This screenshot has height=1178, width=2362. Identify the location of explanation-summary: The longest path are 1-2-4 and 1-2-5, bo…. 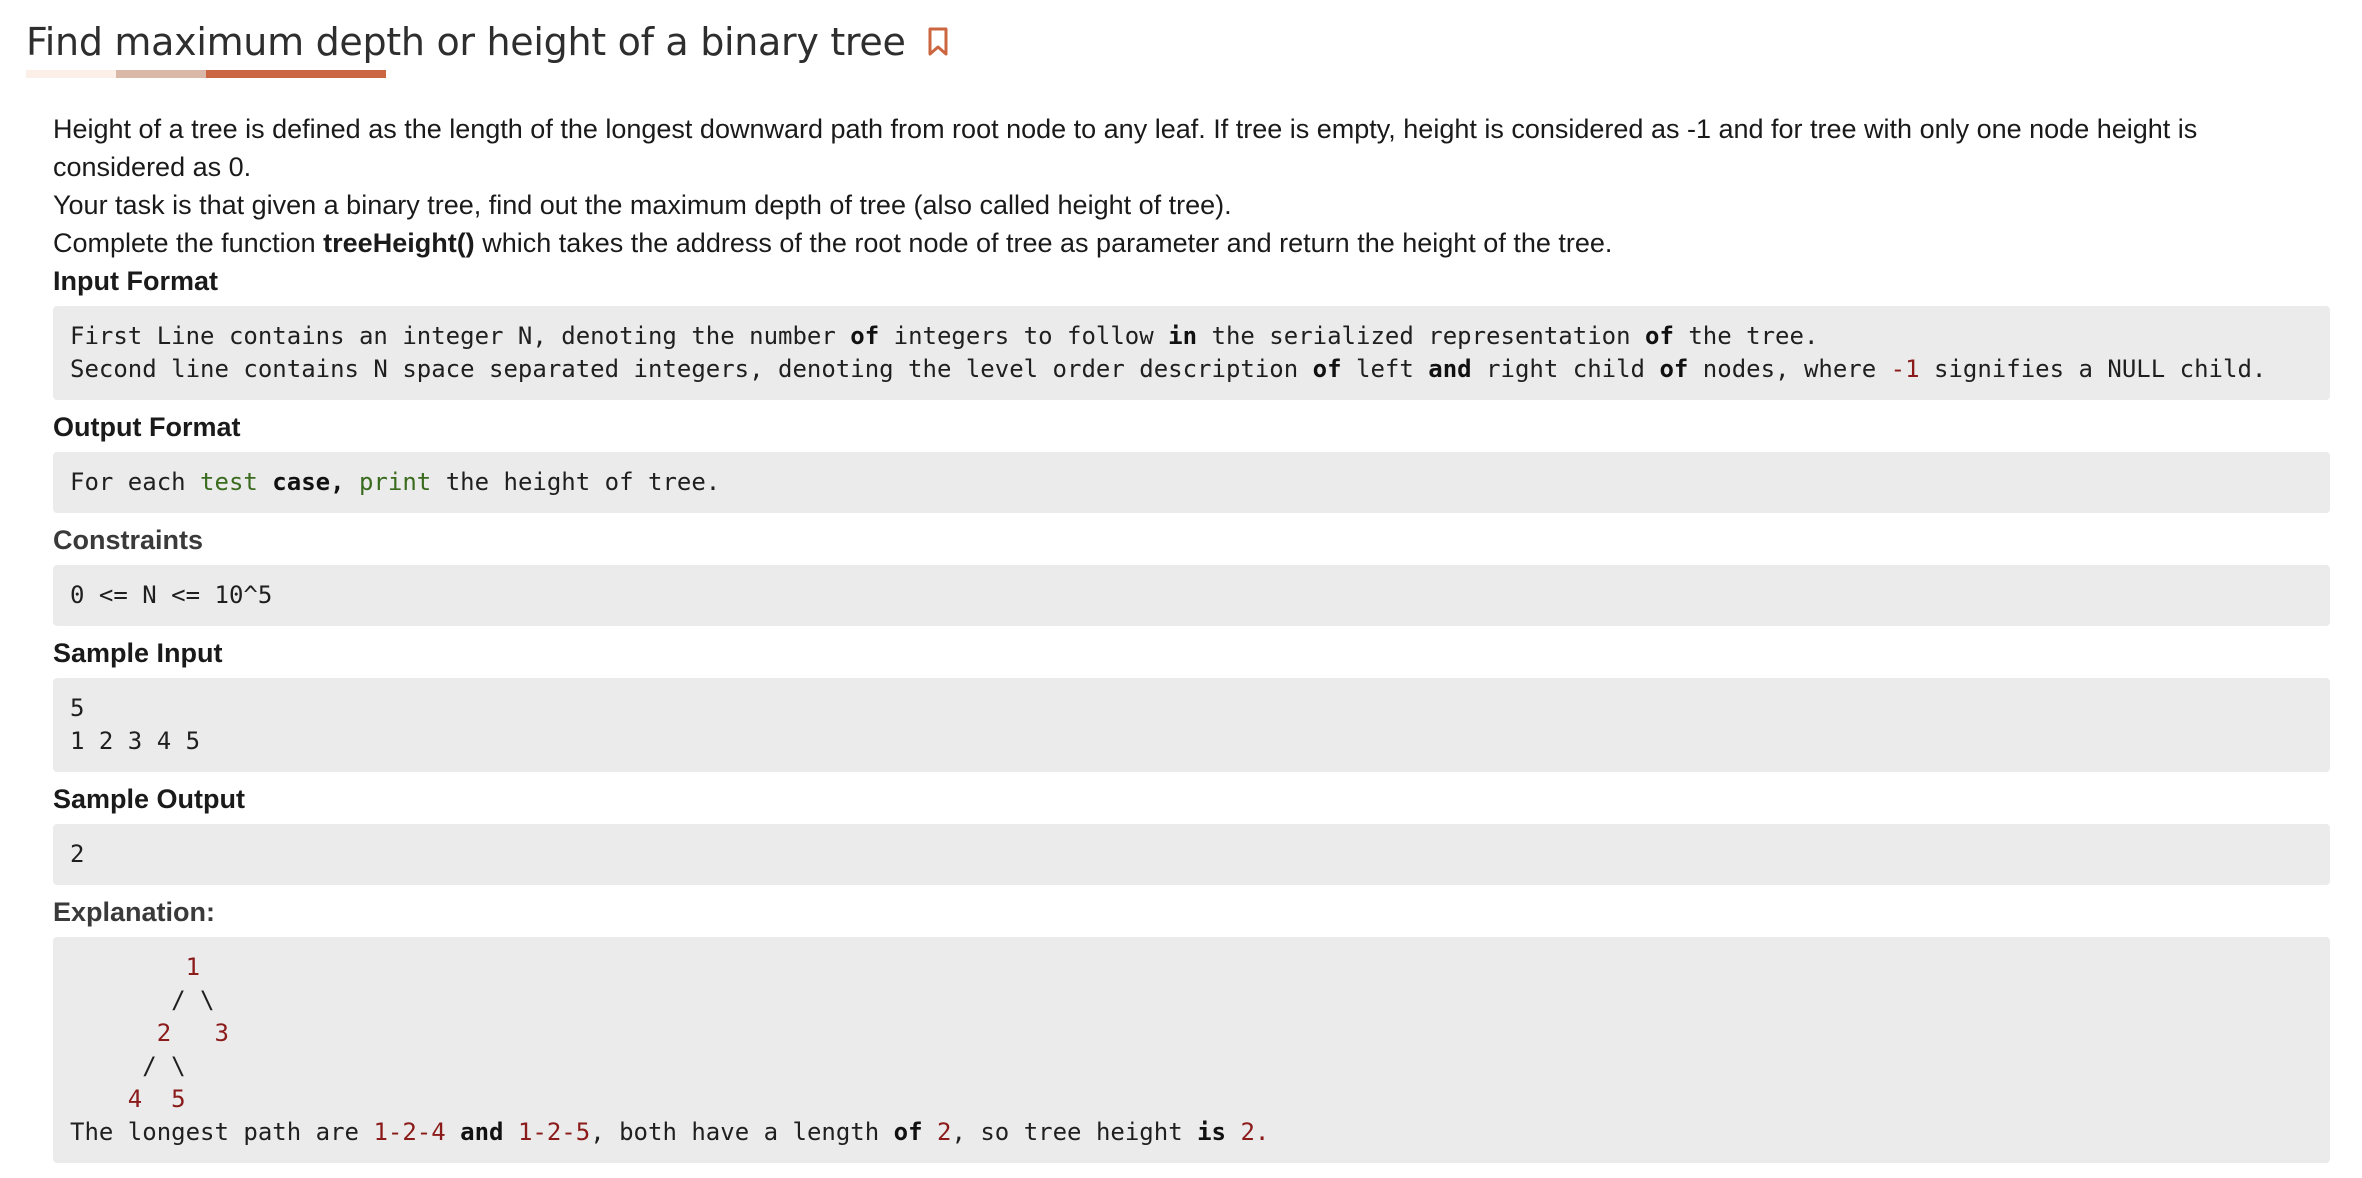
(670, 1132).